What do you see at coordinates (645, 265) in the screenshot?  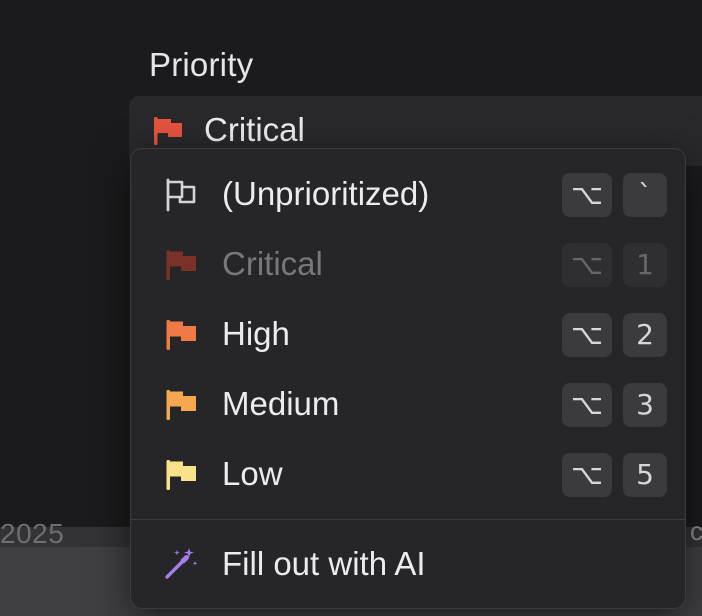 I see `shortcut-key-badge: 1` at bounding box center [645, 265].